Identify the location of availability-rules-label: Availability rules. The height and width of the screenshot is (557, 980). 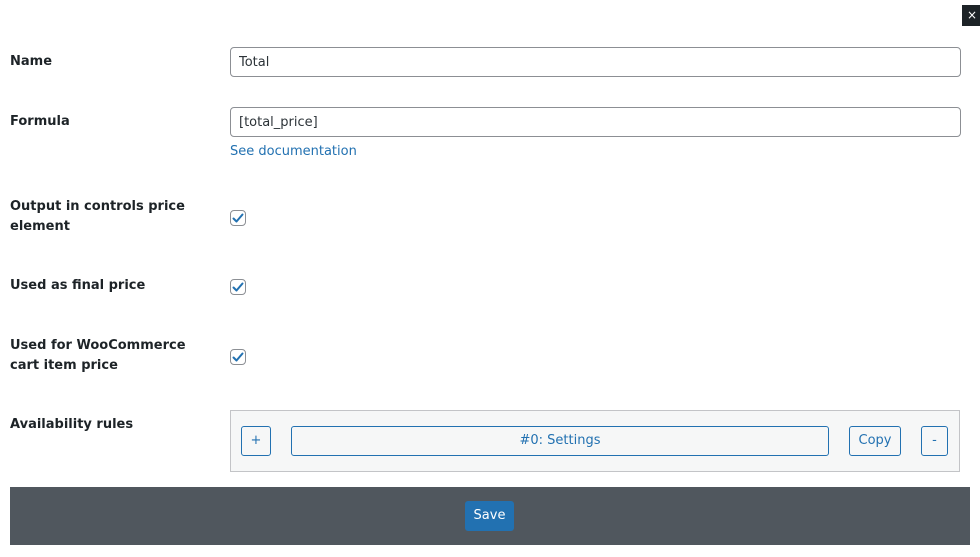
(72, 424).